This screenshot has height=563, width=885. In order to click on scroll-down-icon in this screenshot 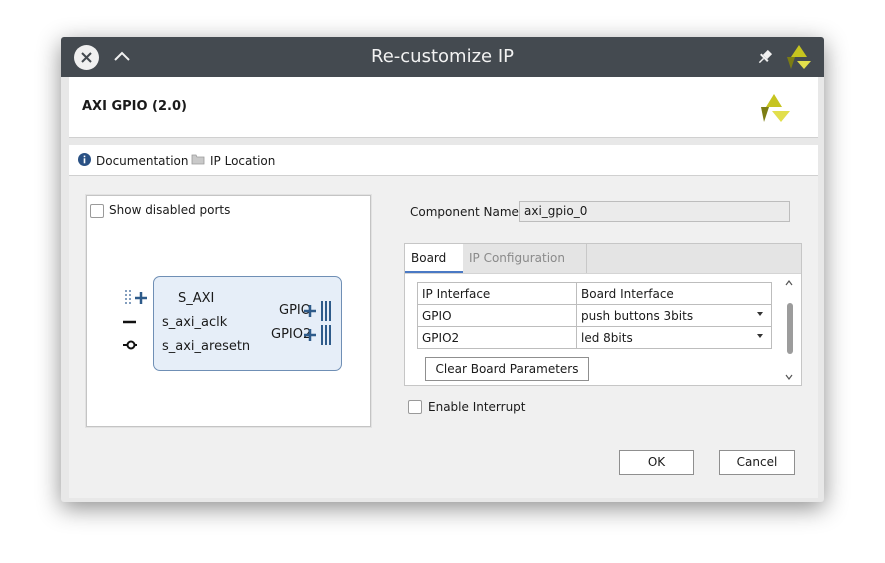, I will do `click(790, 377)`.